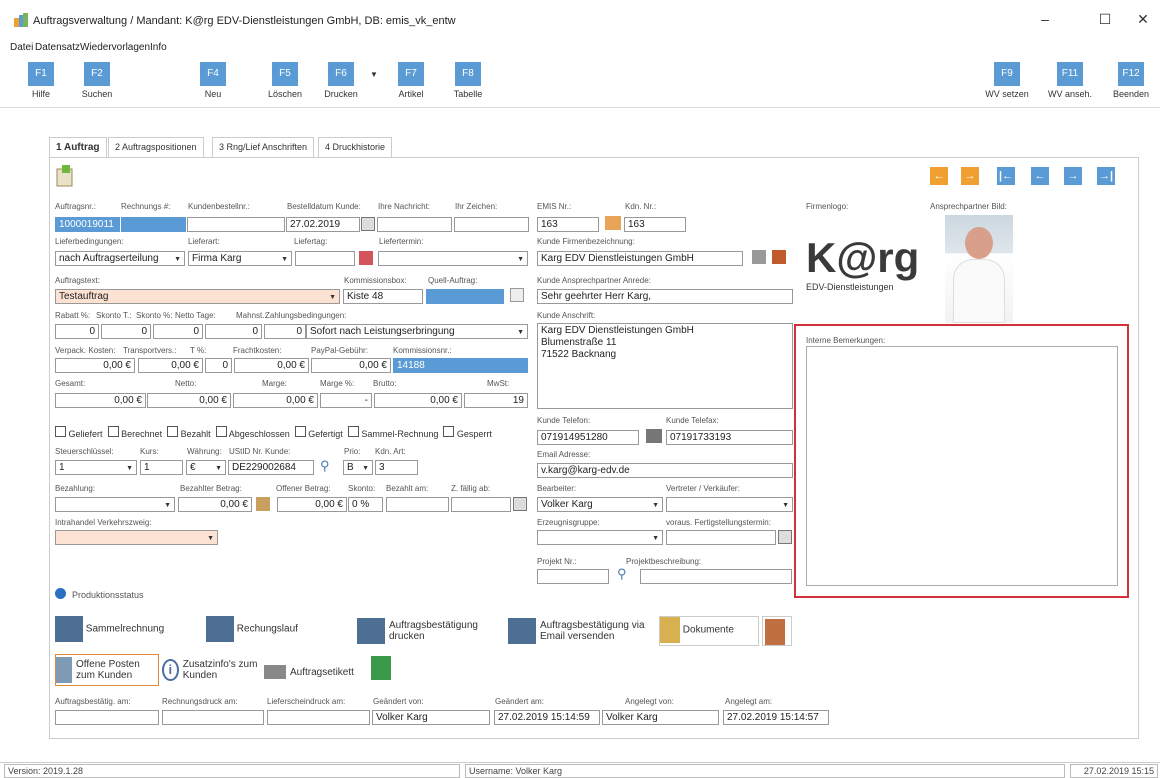 This screenshot has height=778, width=1160. I want to click on f11-wv-view-button: F11 WV anseh., so click(1070, 83).